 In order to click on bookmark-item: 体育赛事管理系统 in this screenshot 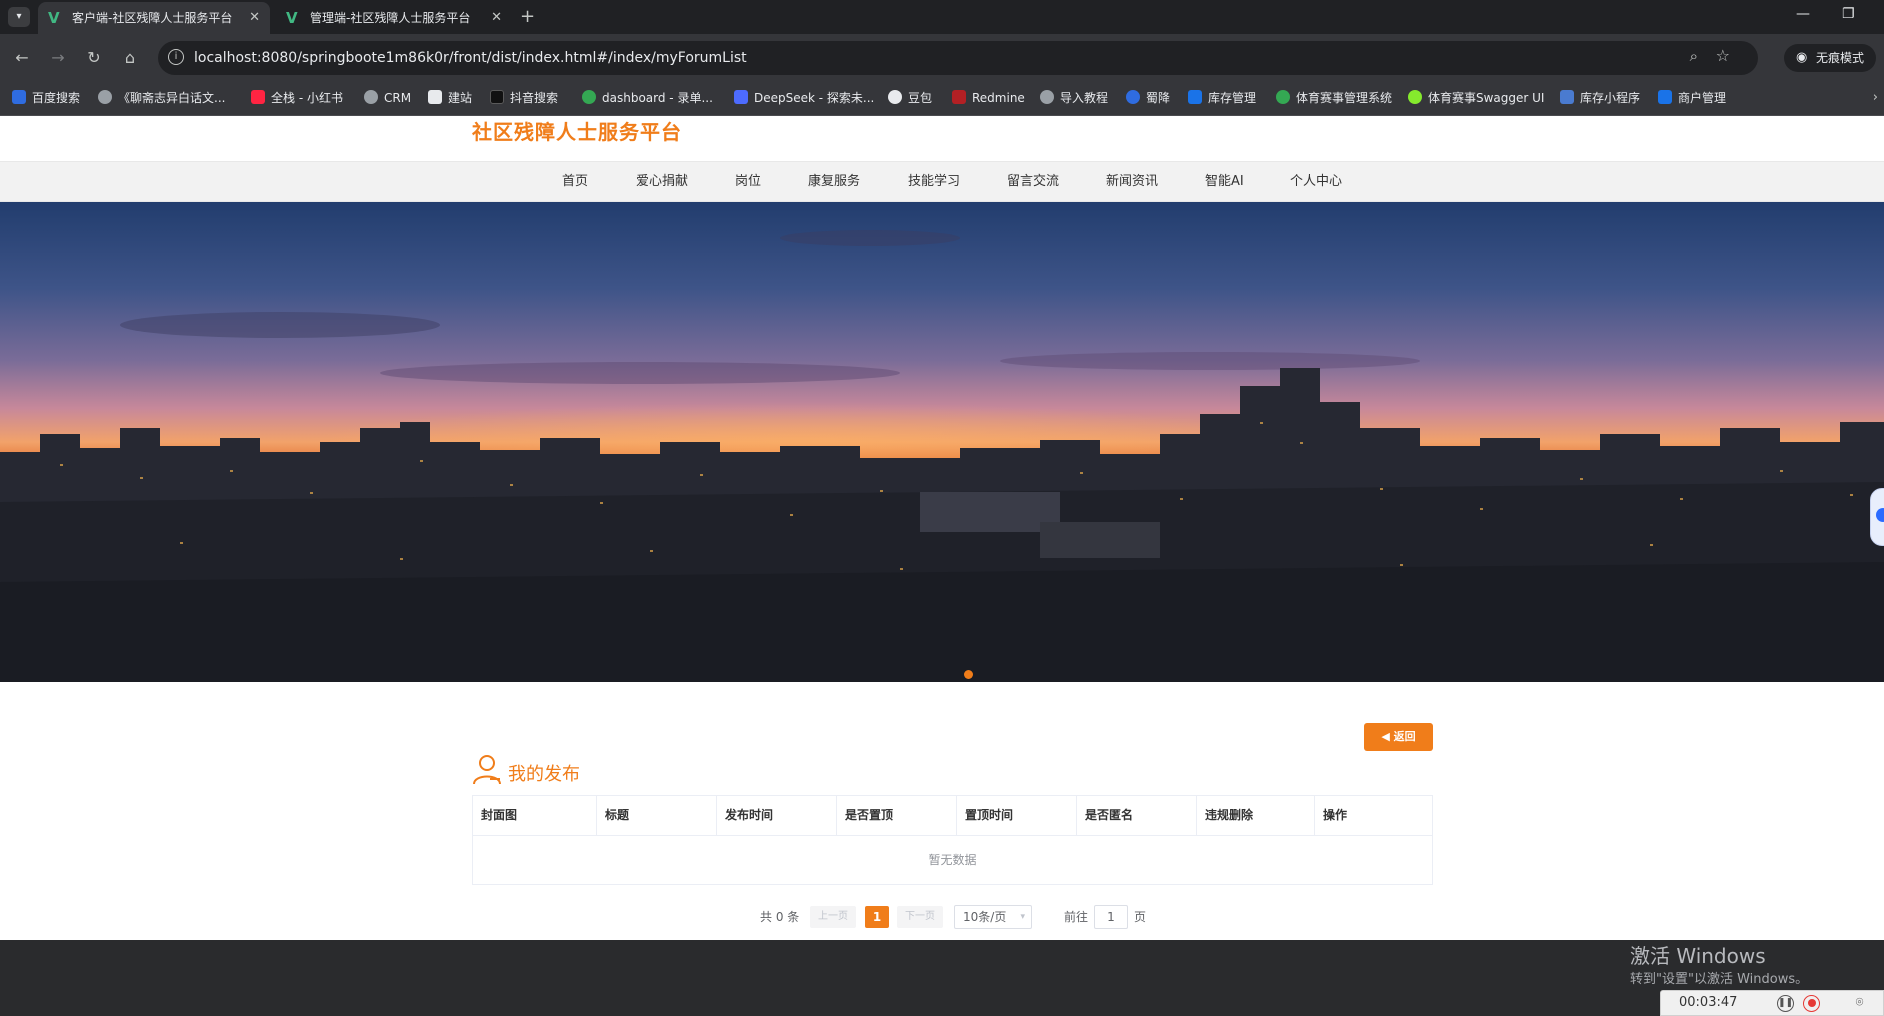, I will do `click(1334, 98)`.